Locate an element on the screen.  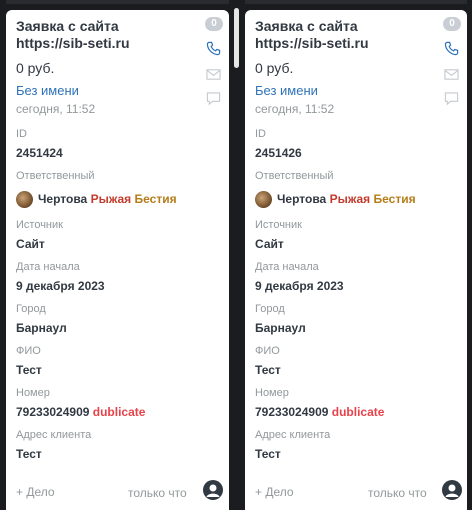
column-scrollbar is located at coordinates (236, 38).